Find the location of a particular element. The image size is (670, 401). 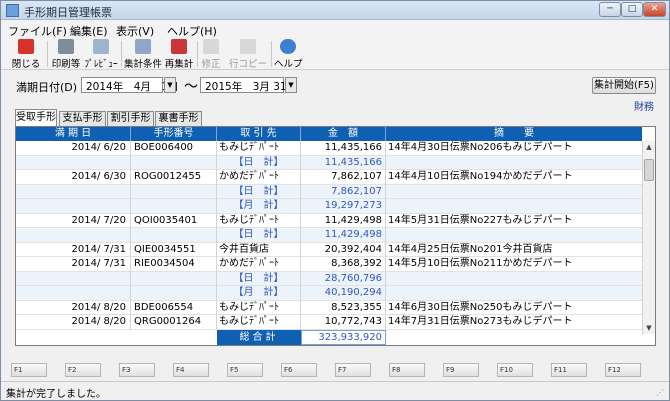

subtotal-amount: 11,429,498 is located at coordinates (343, 235).